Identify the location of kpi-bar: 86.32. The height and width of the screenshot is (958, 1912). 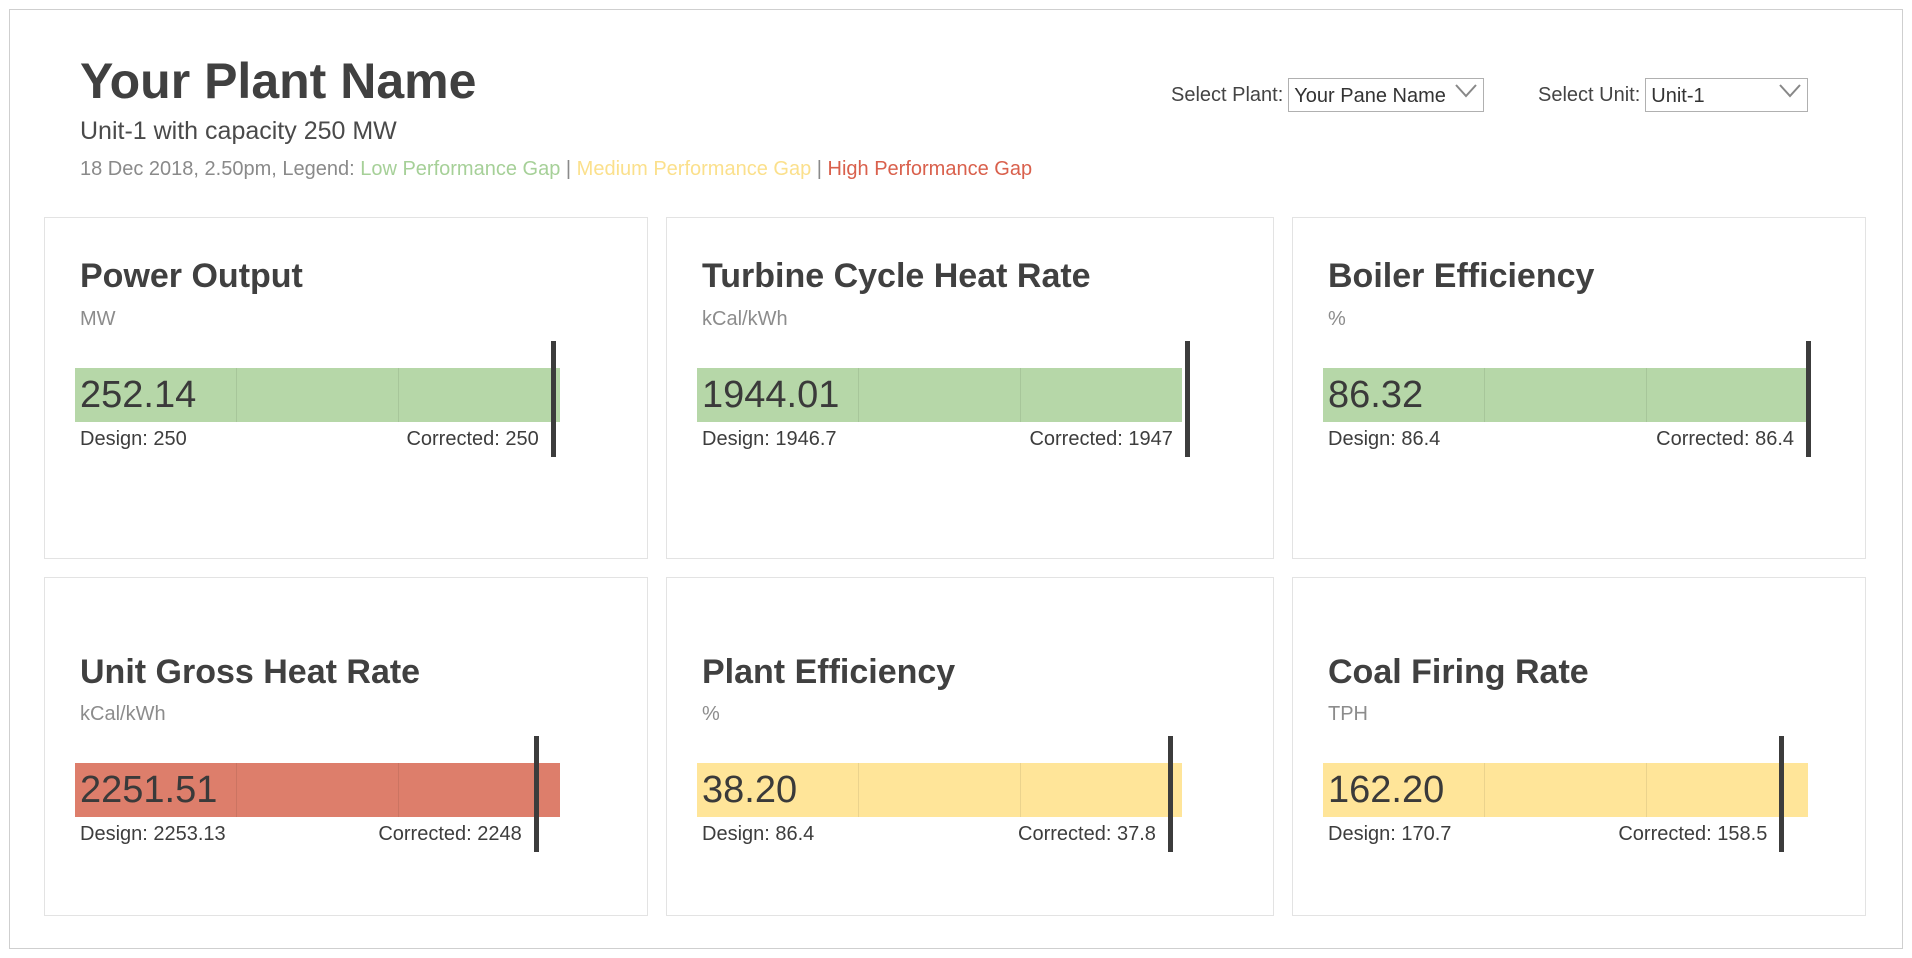
(1565, 395).